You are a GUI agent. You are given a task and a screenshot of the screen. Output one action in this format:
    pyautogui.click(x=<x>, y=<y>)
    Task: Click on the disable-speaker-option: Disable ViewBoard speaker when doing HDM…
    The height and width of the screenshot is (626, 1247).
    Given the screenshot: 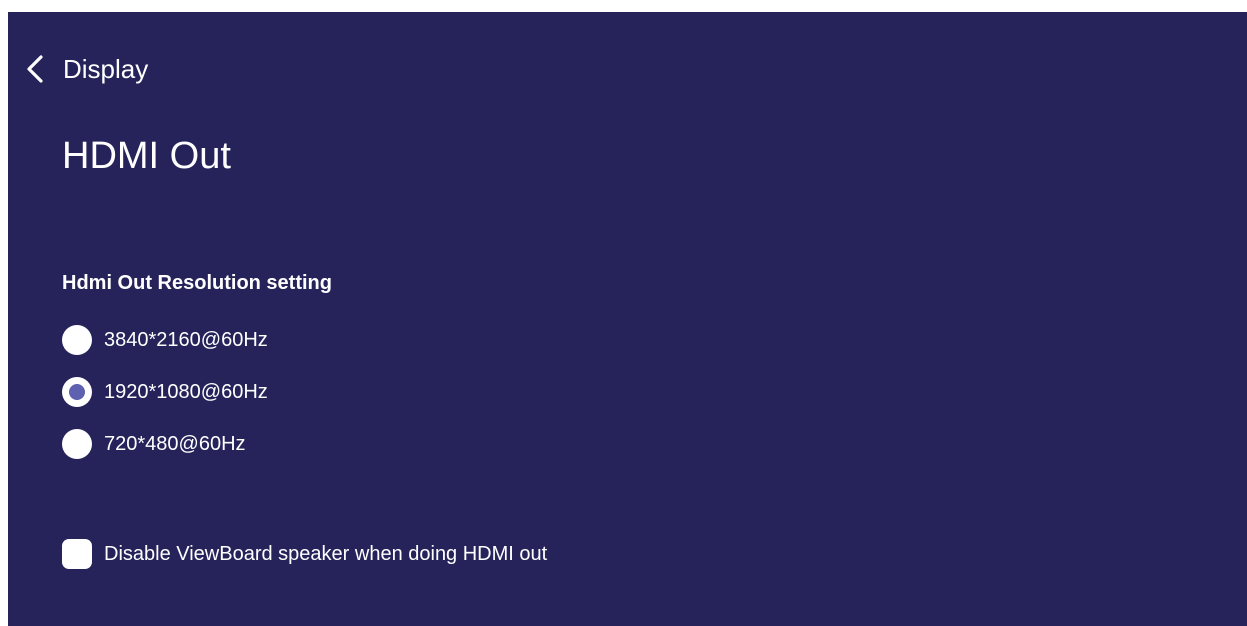 What is the action you would take?
    pyautogui.click(x=304, y=554)
    